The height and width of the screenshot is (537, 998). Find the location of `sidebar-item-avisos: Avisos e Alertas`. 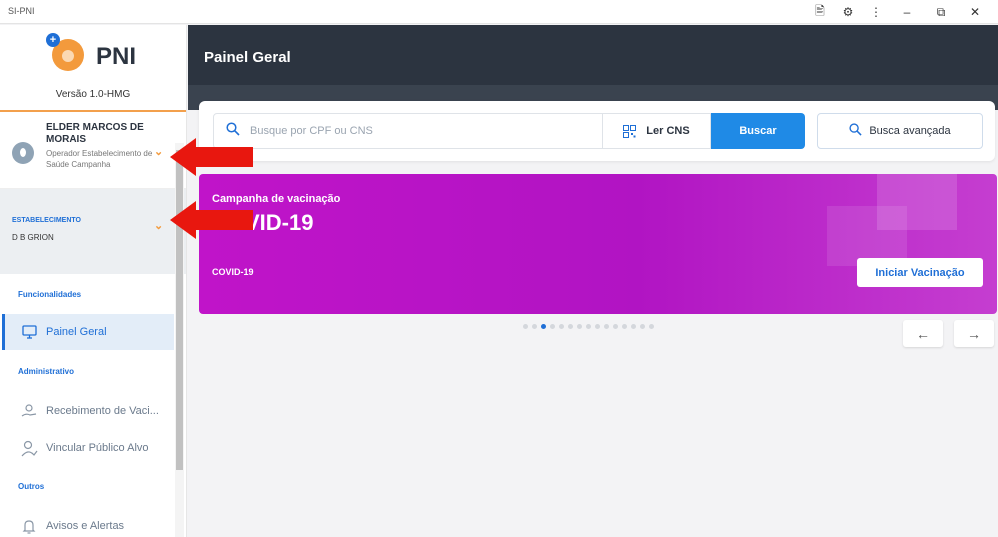

sidebar-item-avisos: Avisos e Alertas is located at coordinates (88, 522).